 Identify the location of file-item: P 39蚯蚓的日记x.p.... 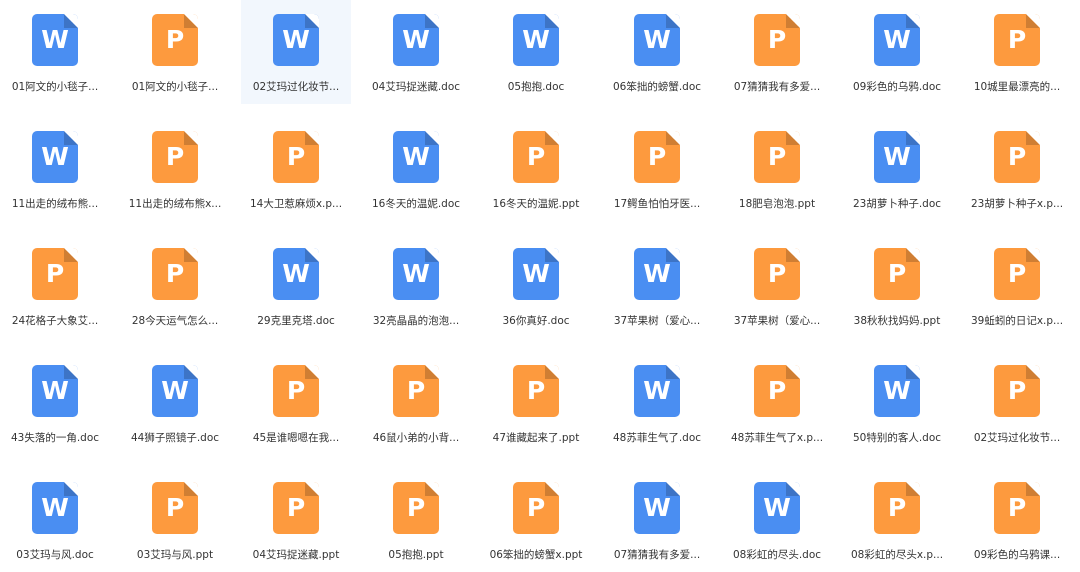
(1017, 286).